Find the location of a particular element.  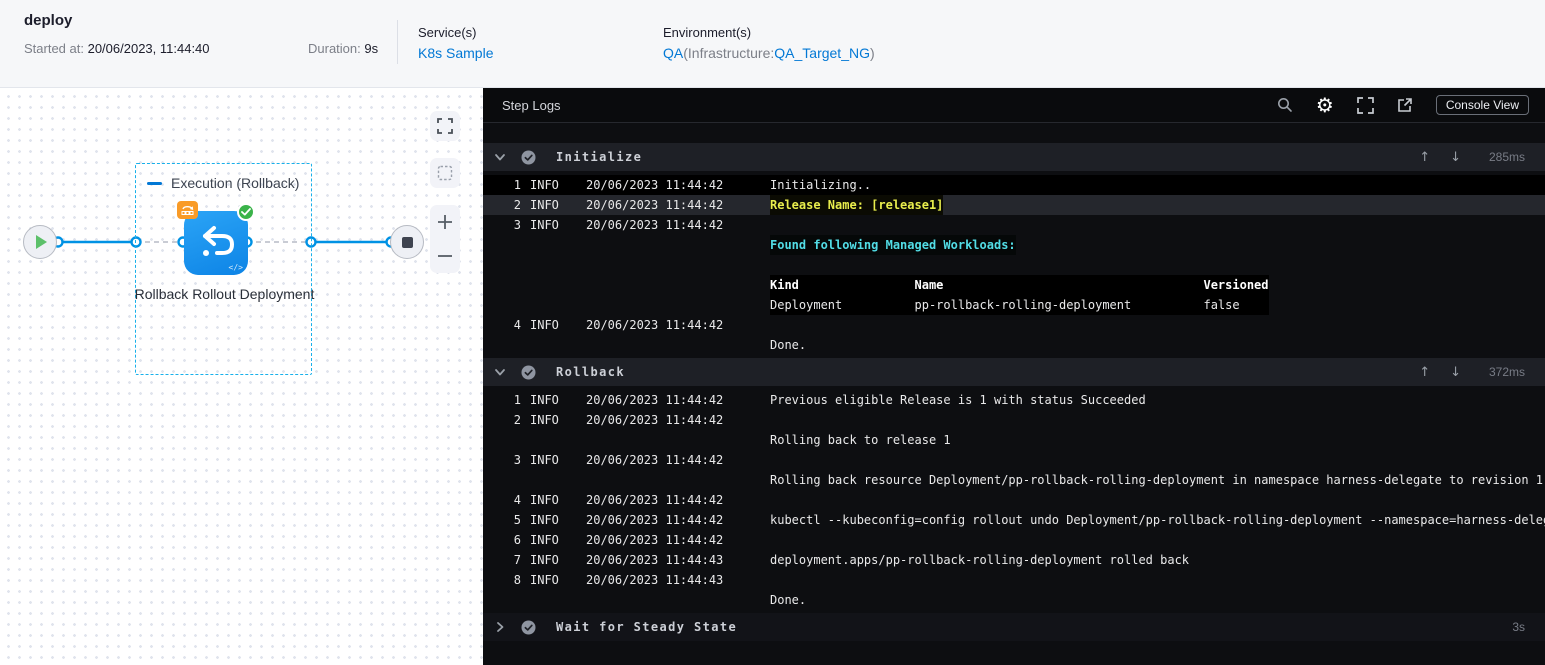

pipeline-name: deploy is located at coordinates (48, 20).